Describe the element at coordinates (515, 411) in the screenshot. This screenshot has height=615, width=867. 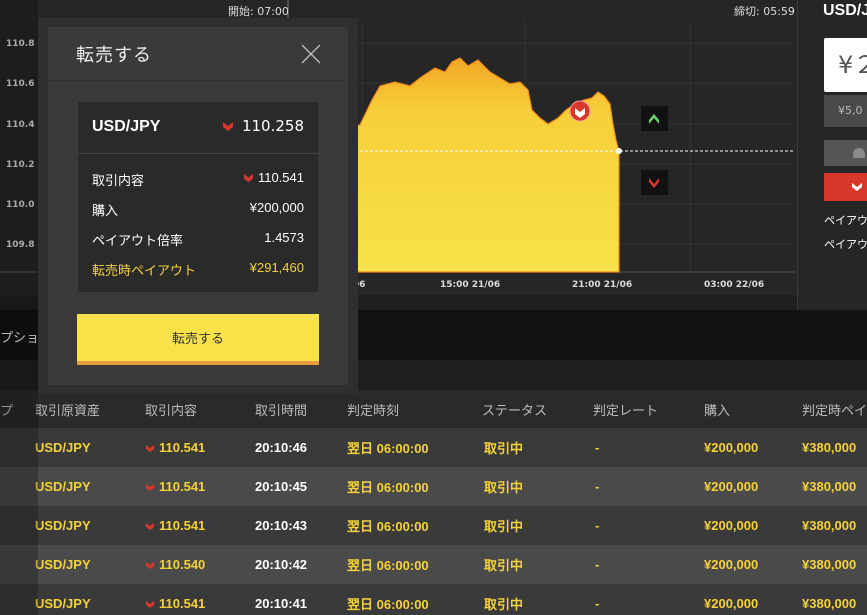
I see `col-header-status: ステータス` at that location.